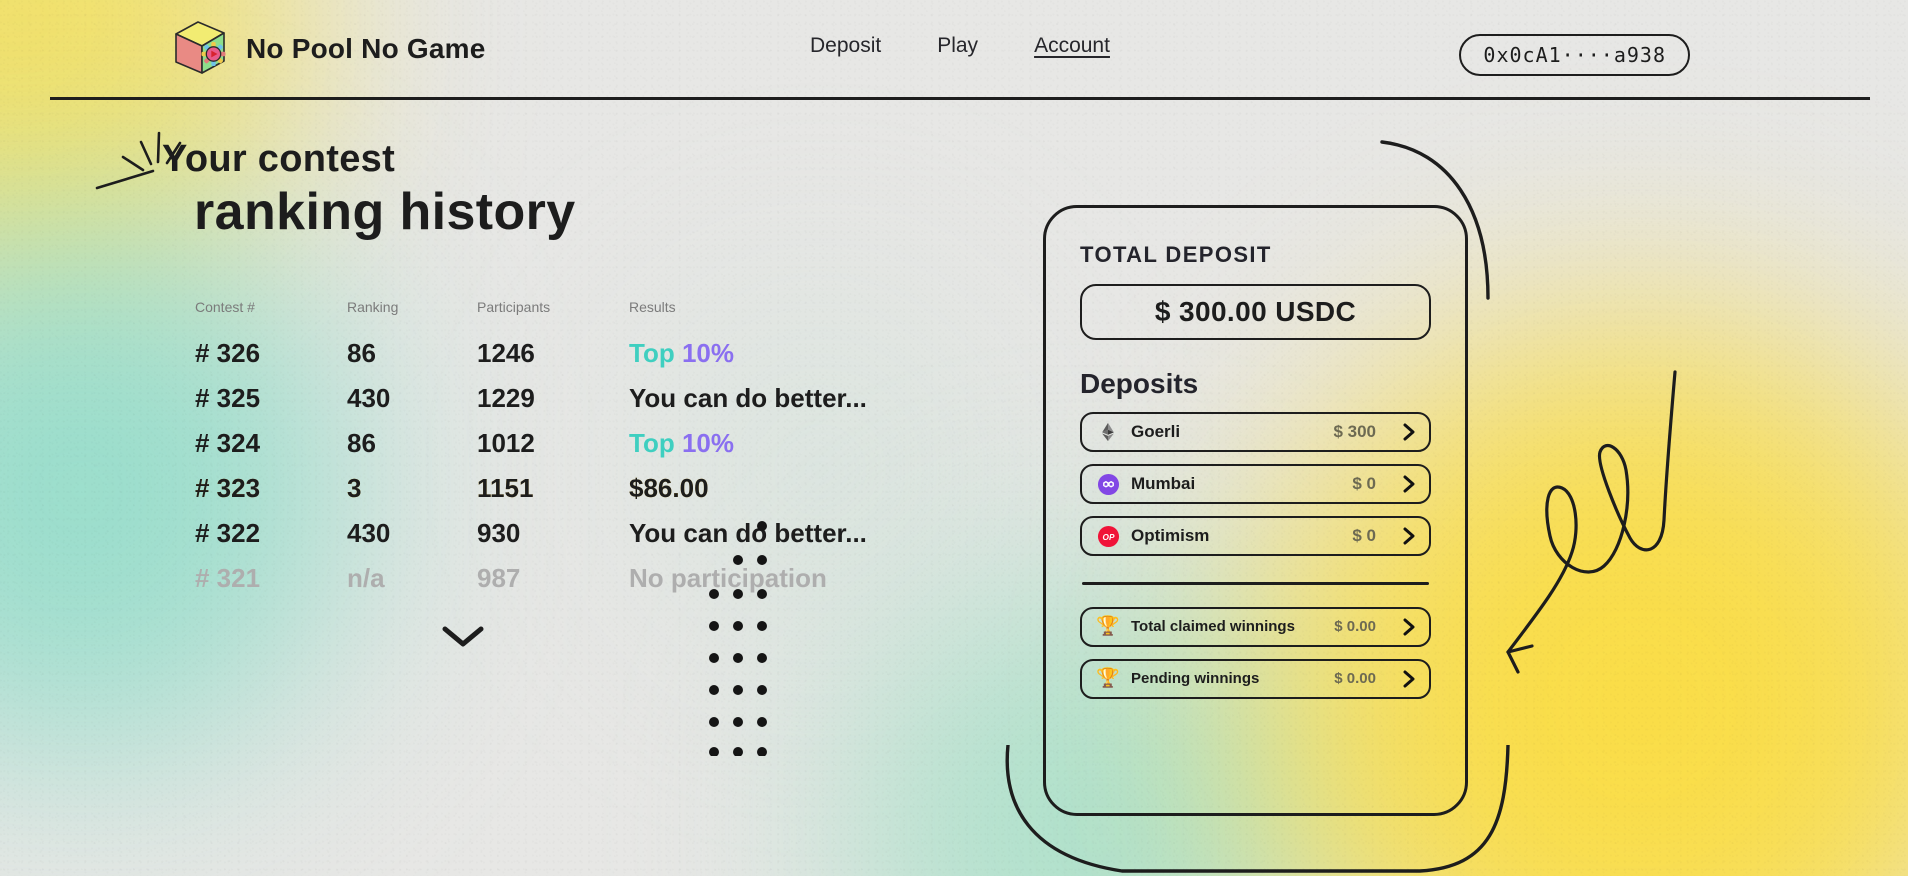  What do you see at coordinates (138, 160) in the screenshot?
I see `sparkle-lines-icon` at bounding box center [138, 160].